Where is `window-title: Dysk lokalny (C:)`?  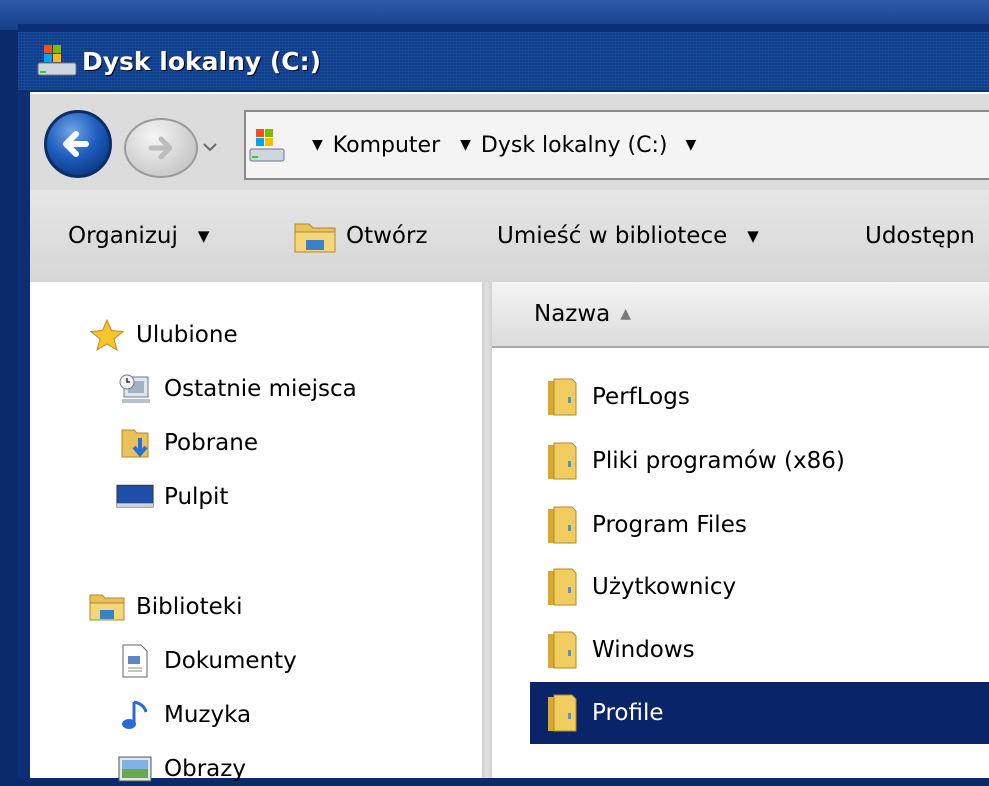 window-title: Dysk lokalny (C:) is located at coordinates (202, 61).